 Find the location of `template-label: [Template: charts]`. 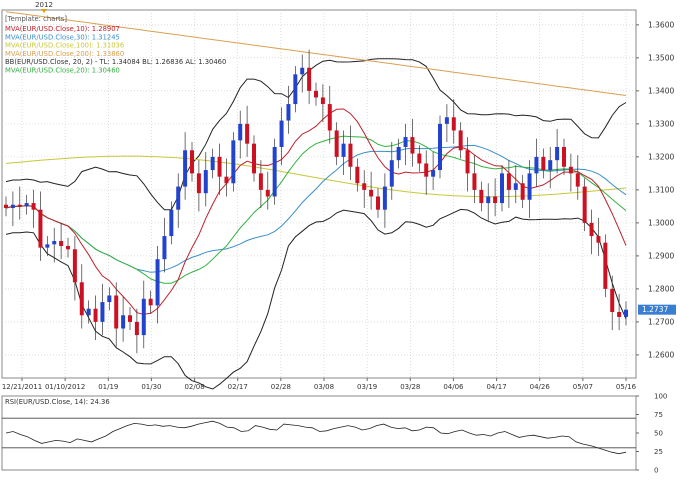

template-label: [Template: charts] is located at coordinates (36, 19).